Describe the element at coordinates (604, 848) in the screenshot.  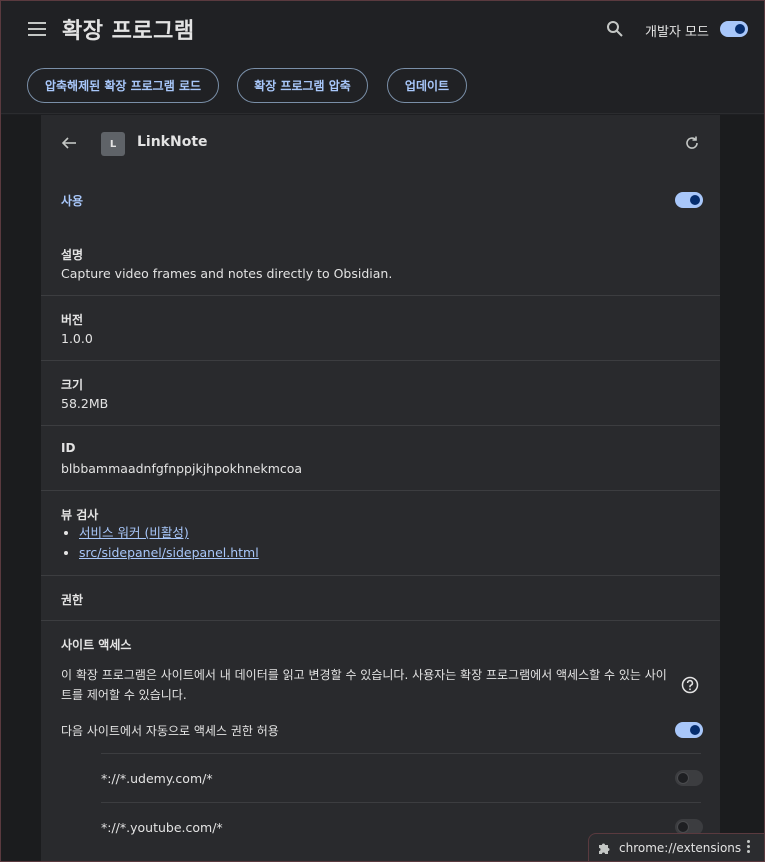
I see `puzzle-piece-icon` at that location.